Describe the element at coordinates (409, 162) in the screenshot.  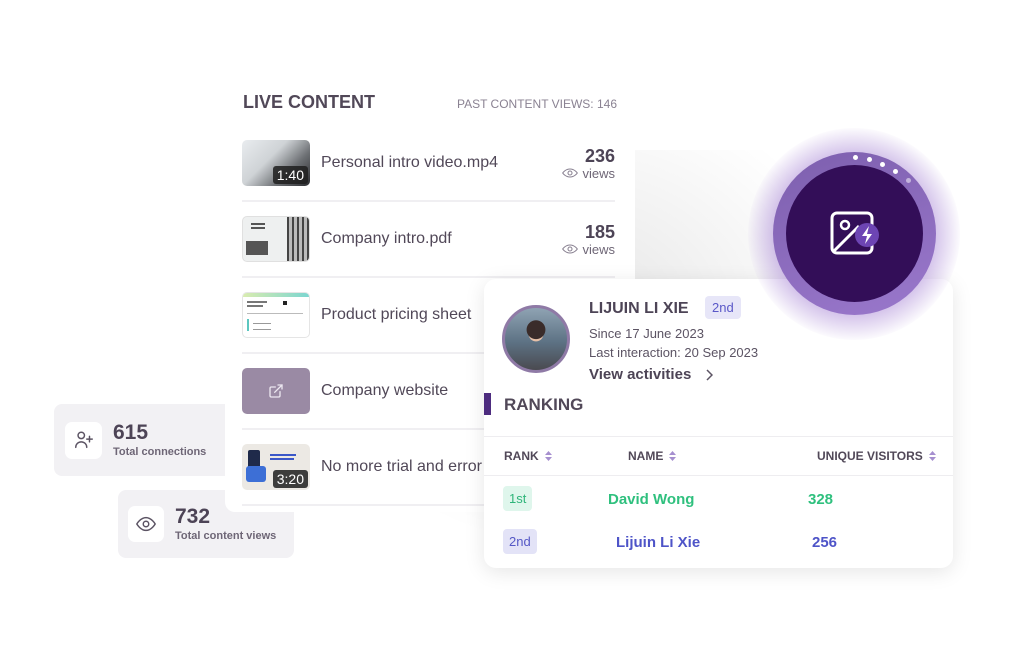
I see `content-name: Personal intro video.mp4` at that location.